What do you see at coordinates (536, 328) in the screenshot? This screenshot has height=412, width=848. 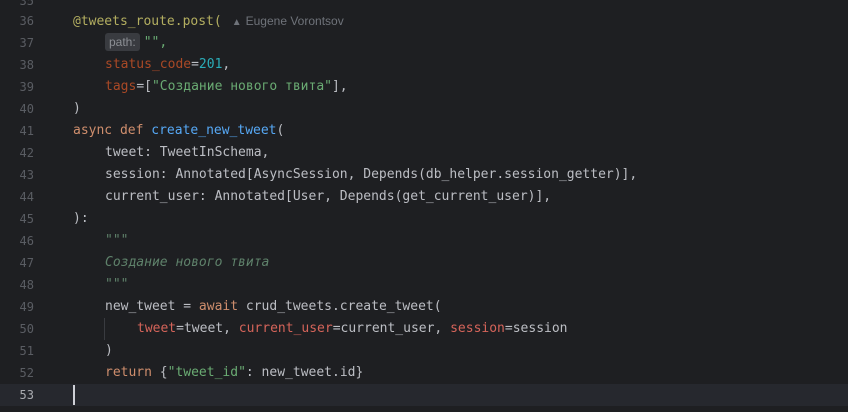 I see `code-text: =session` at bounding box center [536, 328].